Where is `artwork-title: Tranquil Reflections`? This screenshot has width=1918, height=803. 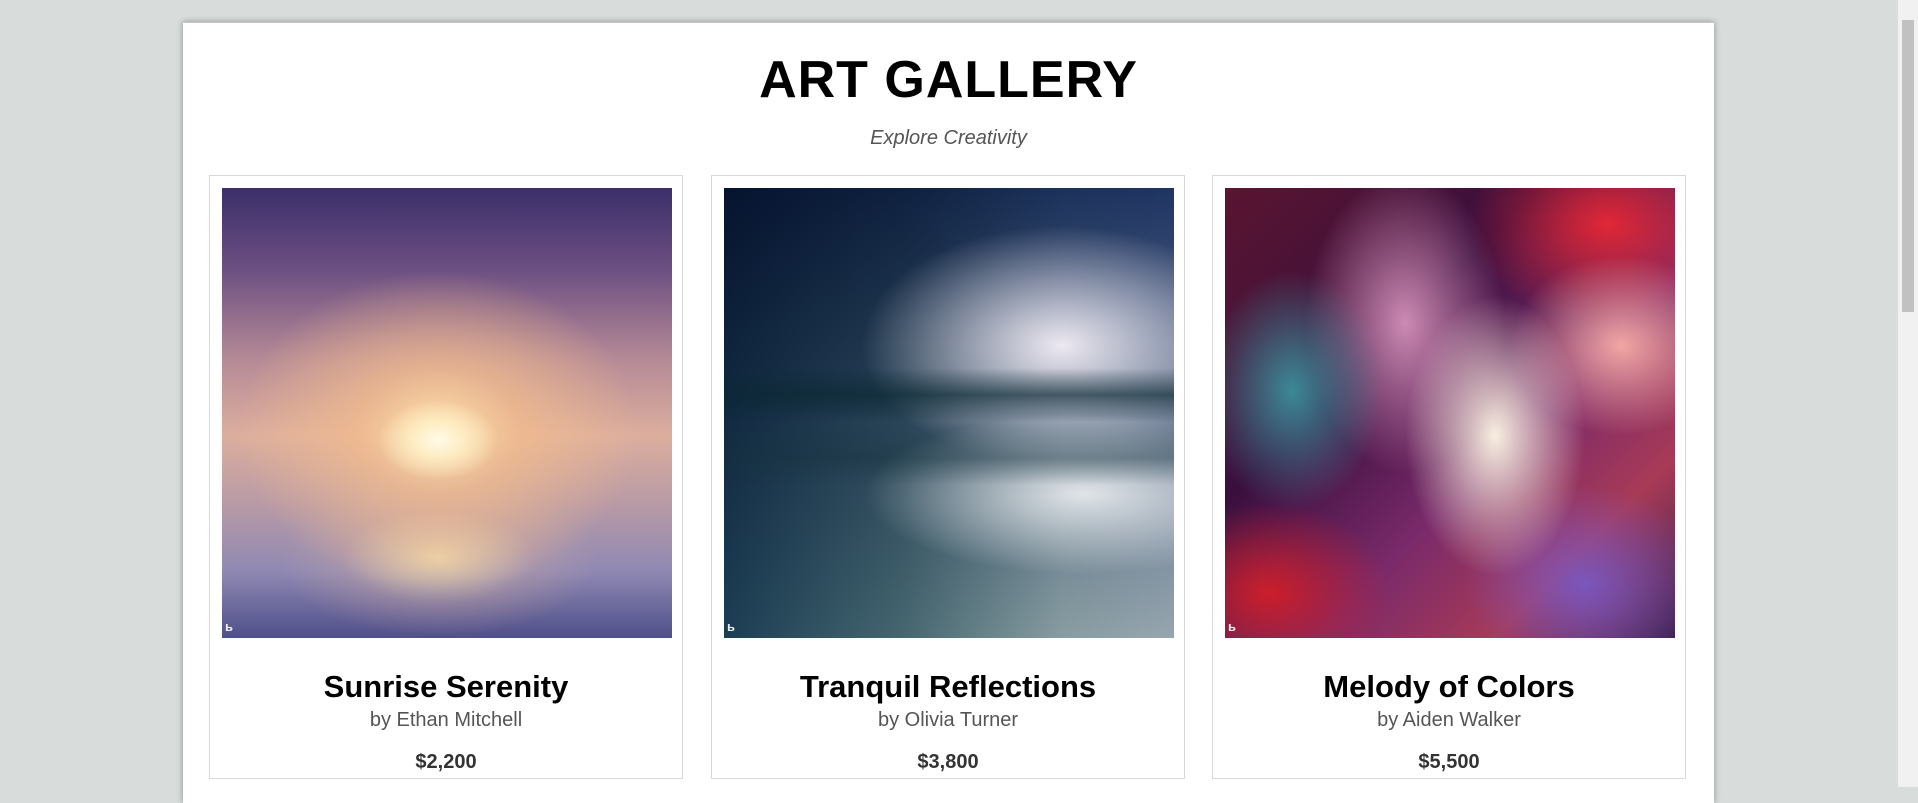 artwork-title: Tranquil Reflections is located at coordinates (948, 686).